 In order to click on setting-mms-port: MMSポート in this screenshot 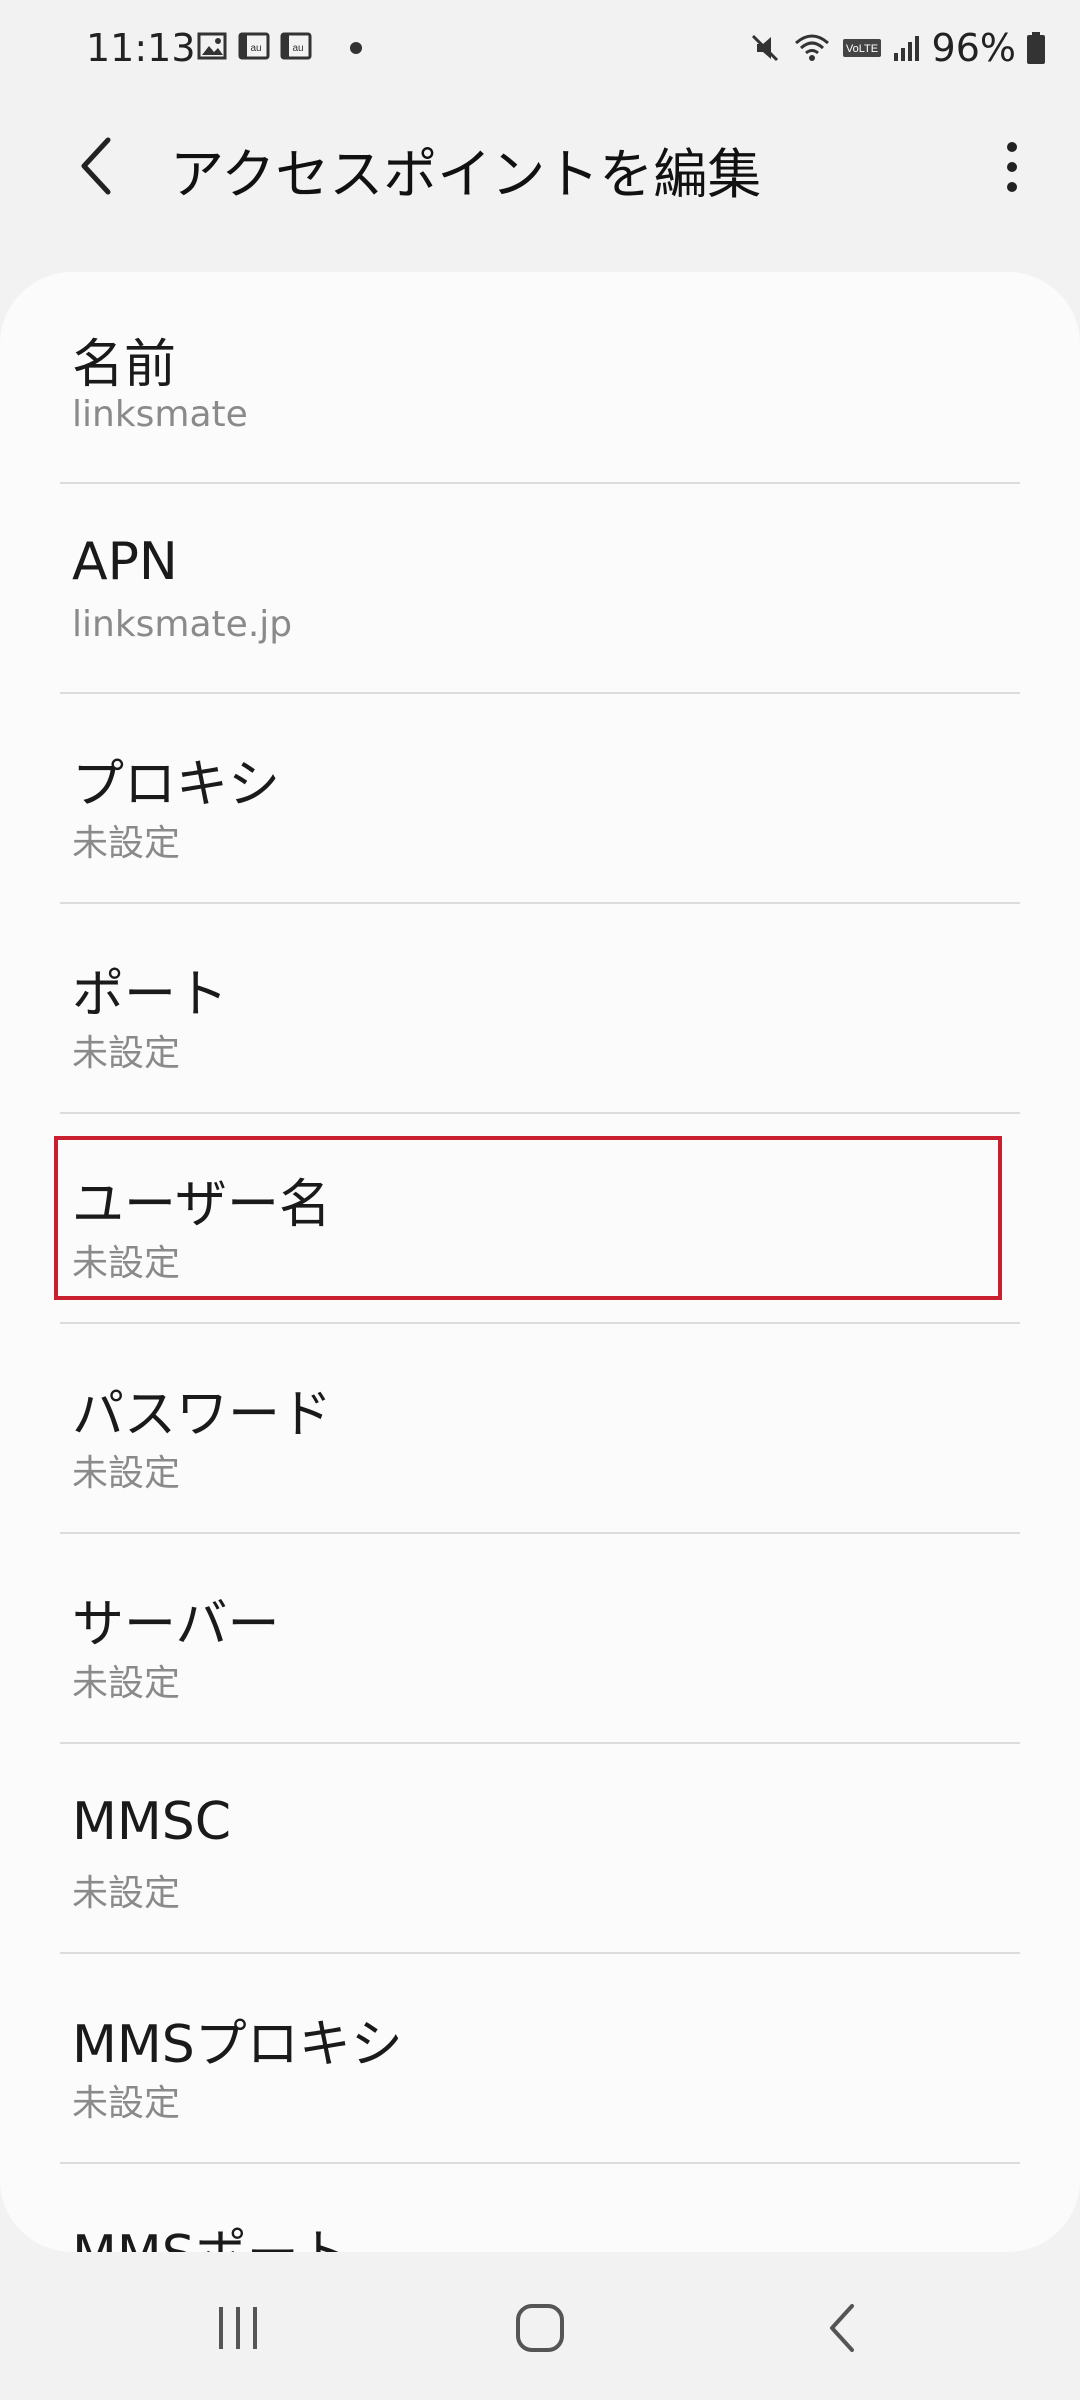, I will do `click(540, 2207)`.